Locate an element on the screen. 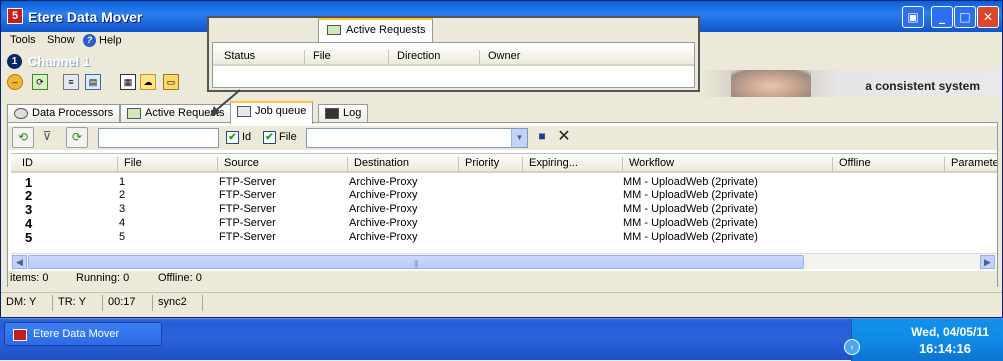  scrollbar-thumb: ||| is located at coordinates (416, 262).